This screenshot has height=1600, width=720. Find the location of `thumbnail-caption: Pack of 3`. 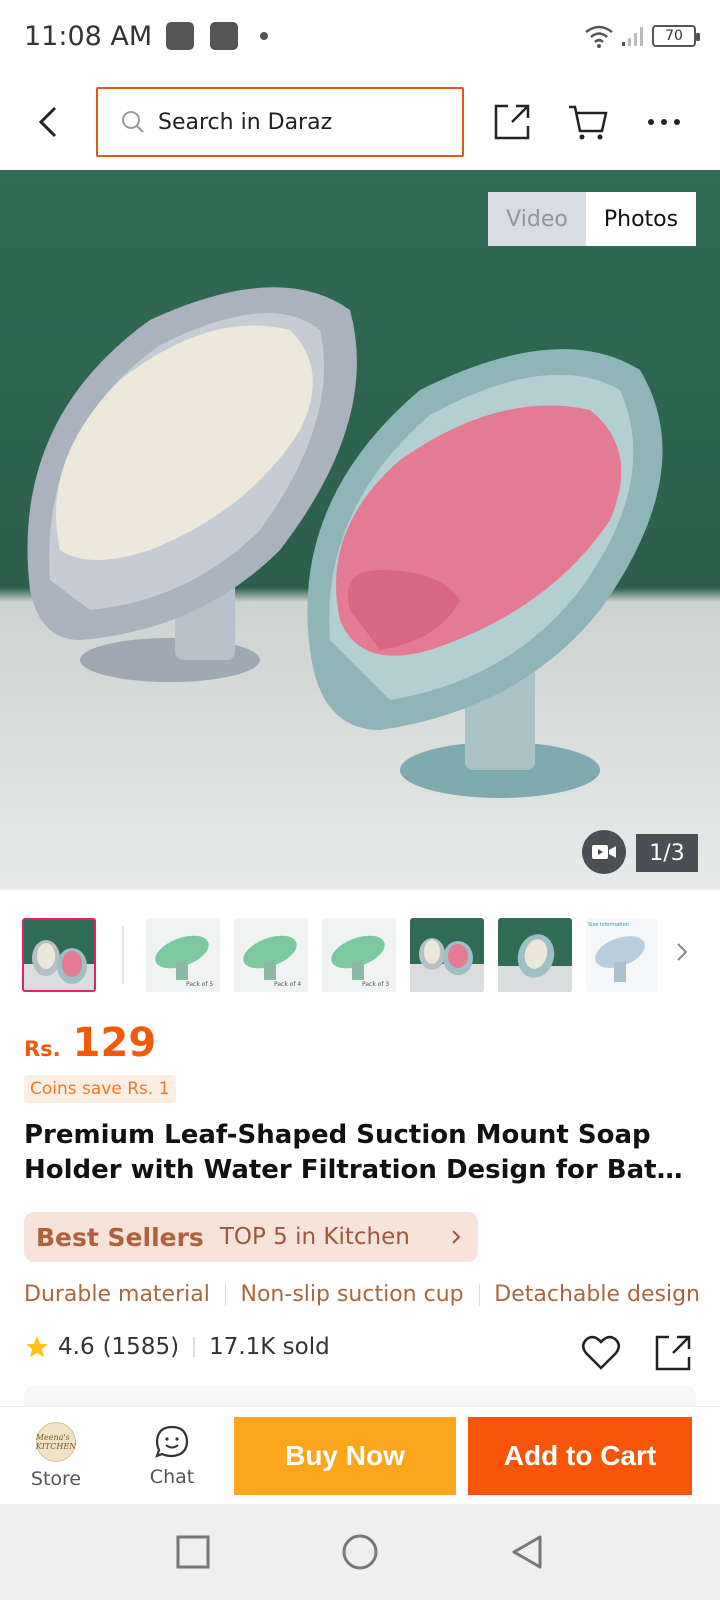

thumbnail-caption: Pack of 3 is located at coordinates (375, 984).